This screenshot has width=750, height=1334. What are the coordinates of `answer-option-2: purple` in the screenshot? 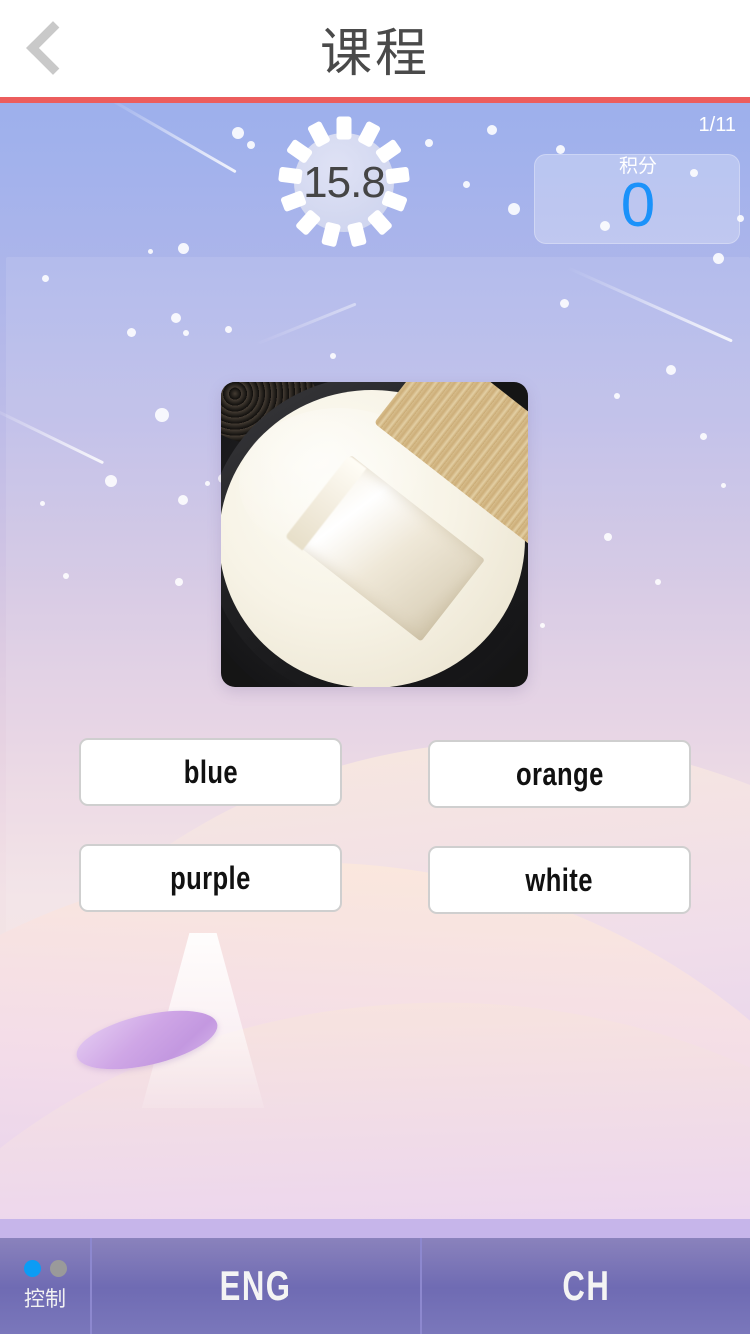 It's located at (210, 878).